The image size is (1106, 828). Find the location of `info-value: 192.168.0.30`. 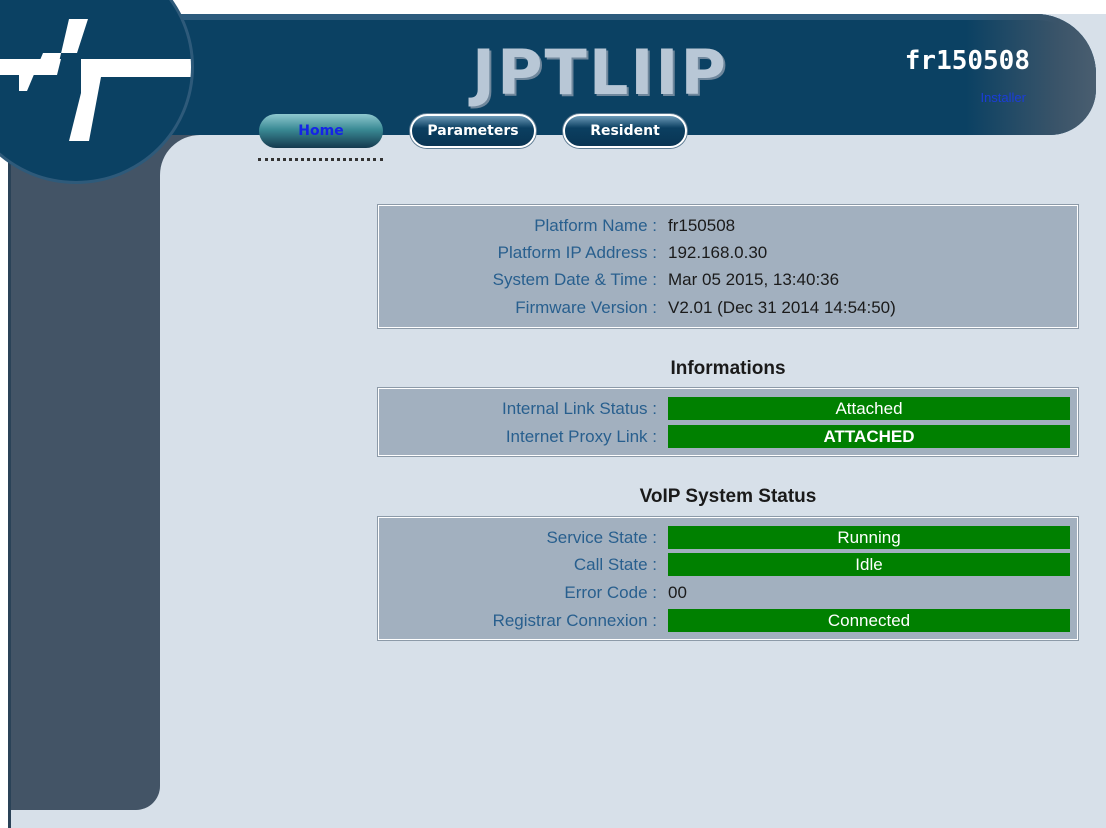

info-value: 192.168.0.30 is located at coordinates (718, 252).